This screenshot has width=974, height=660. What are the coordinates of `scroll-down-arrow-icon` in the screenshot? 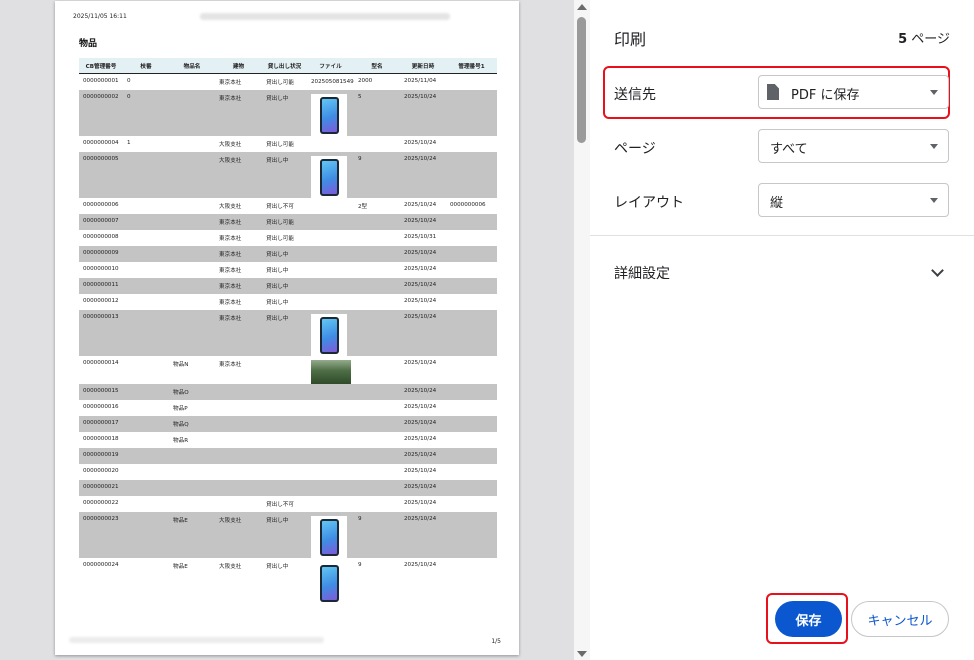 It's located at (582, 654).